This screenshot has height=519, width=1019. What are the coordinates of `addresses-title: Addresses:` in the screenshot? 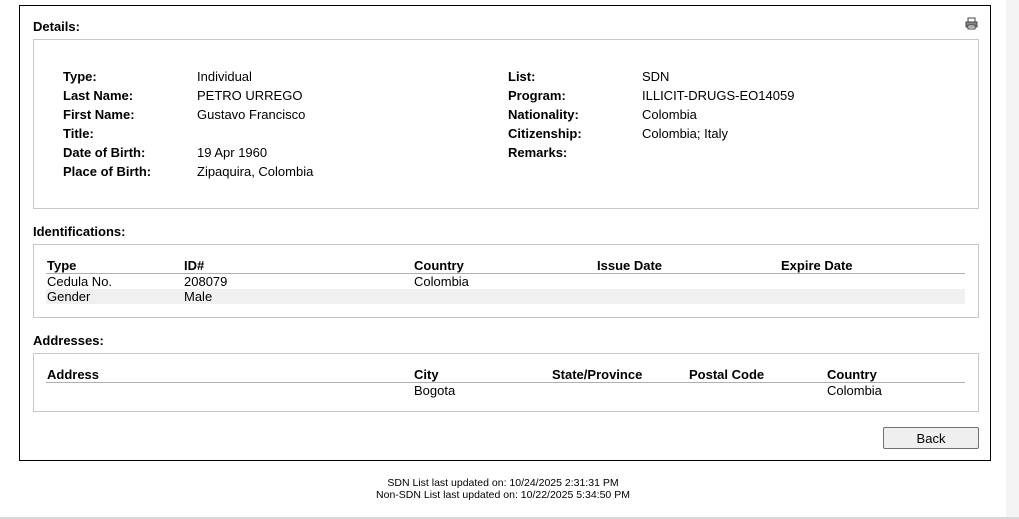 It's located at (68, 340).